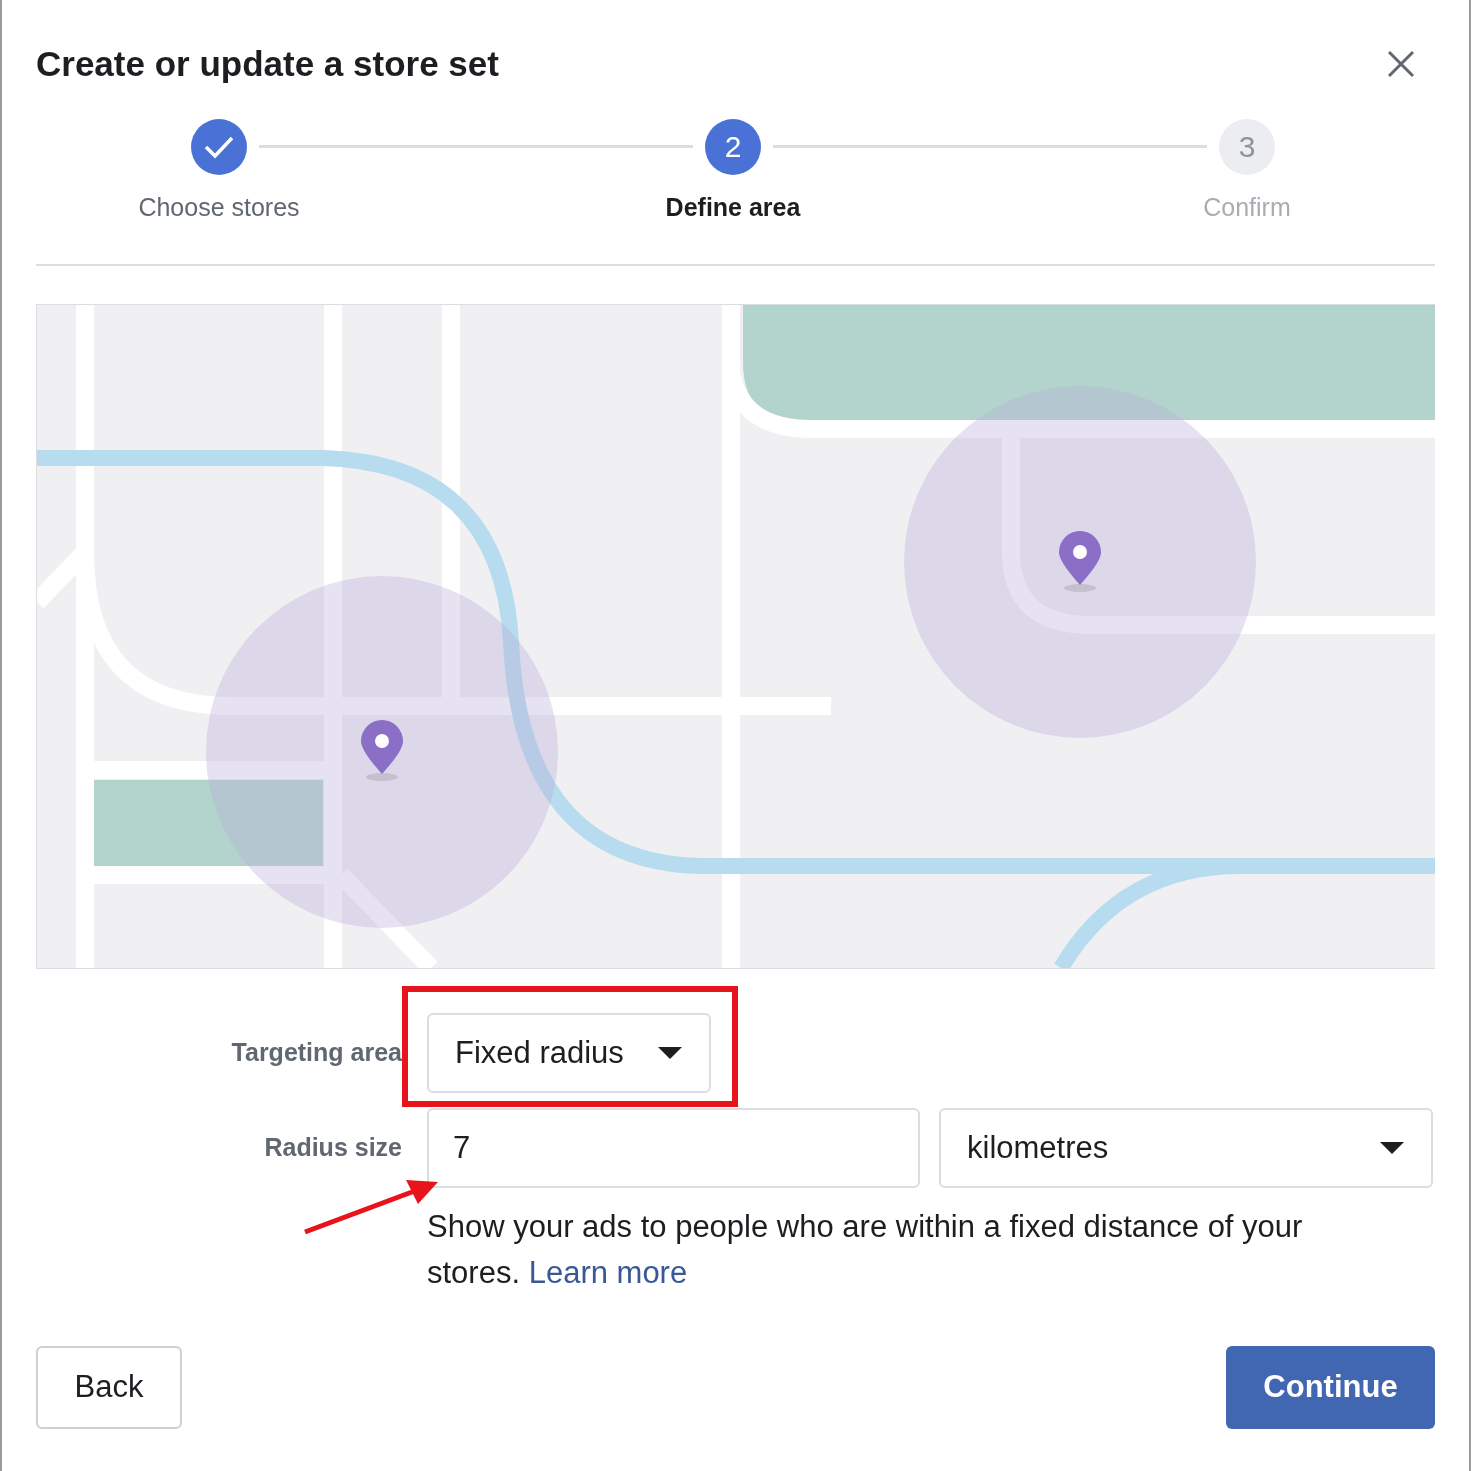  I want to click on step-number: 2, so click(733, 146).